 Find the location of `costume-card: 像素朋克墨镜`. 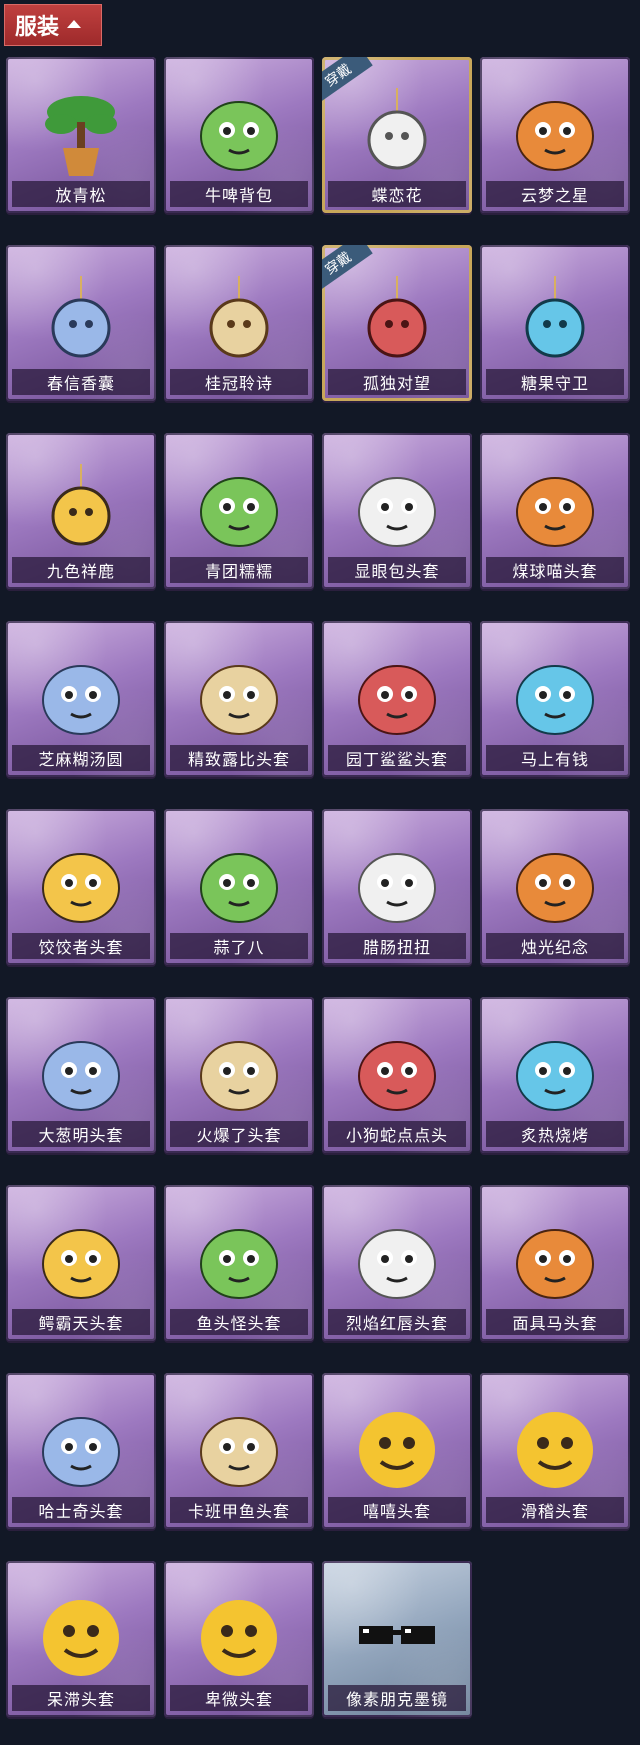

costume-card: 像素朋克墨镜 is located at coordinates (397, 1639).